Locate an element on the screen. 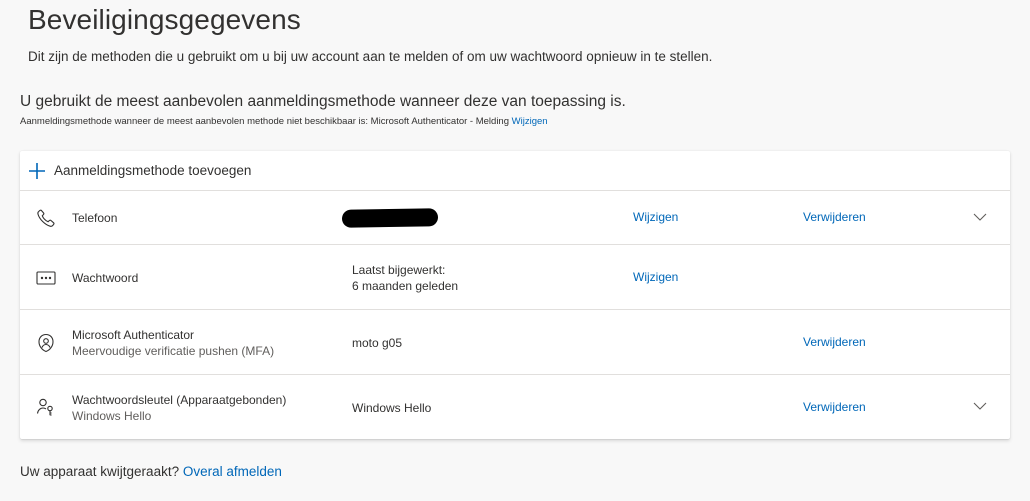 The width and height of the screenshot is (1030, 501). method-subtitle: Meervoudige verificatie pushen (MFA) is located at coordinates (173, 351).